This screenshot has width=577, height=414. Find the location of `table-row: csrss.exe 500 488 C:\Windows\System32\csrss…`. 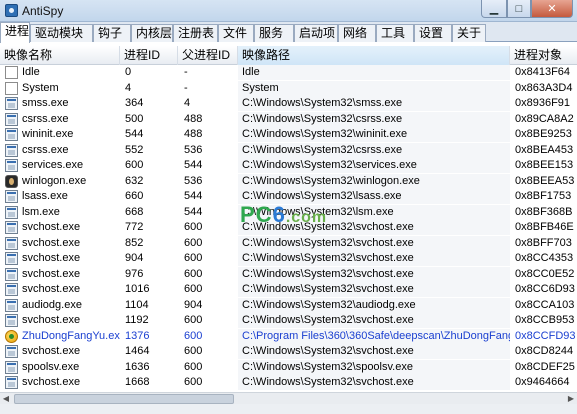

table-row: csrss.exe 500 488 C:\Windows\System32\csrss… is located at coordinates (288, 119).